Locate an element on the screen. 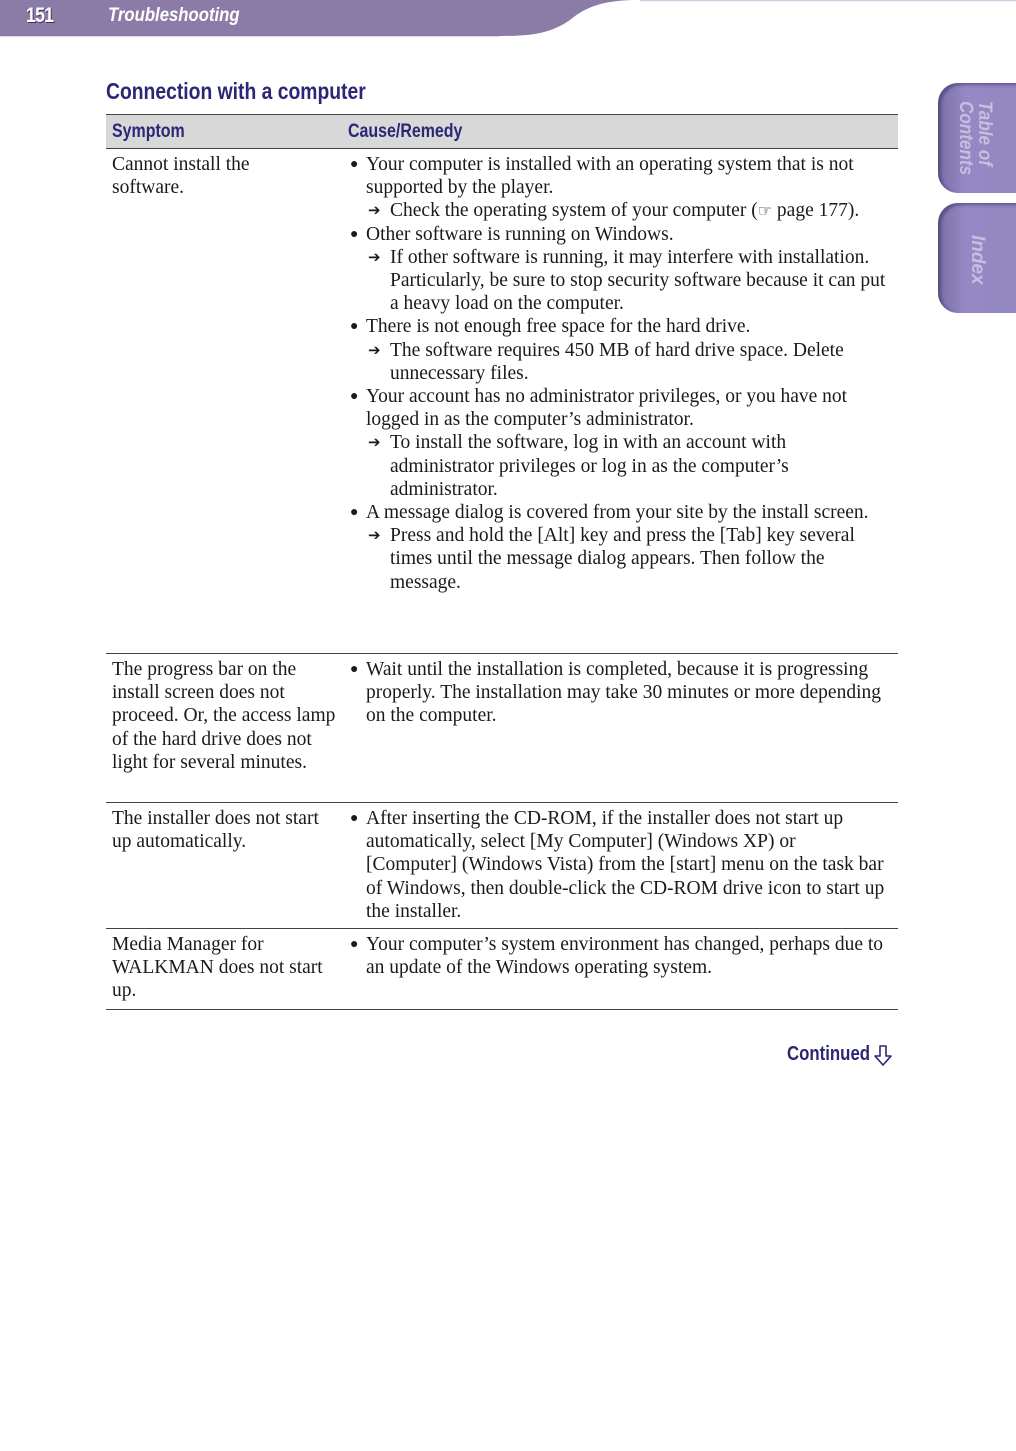 Image resolution: width=1016 pixels, height=1451 pixels. index-tab: Index is located at coordinates (977, 258).